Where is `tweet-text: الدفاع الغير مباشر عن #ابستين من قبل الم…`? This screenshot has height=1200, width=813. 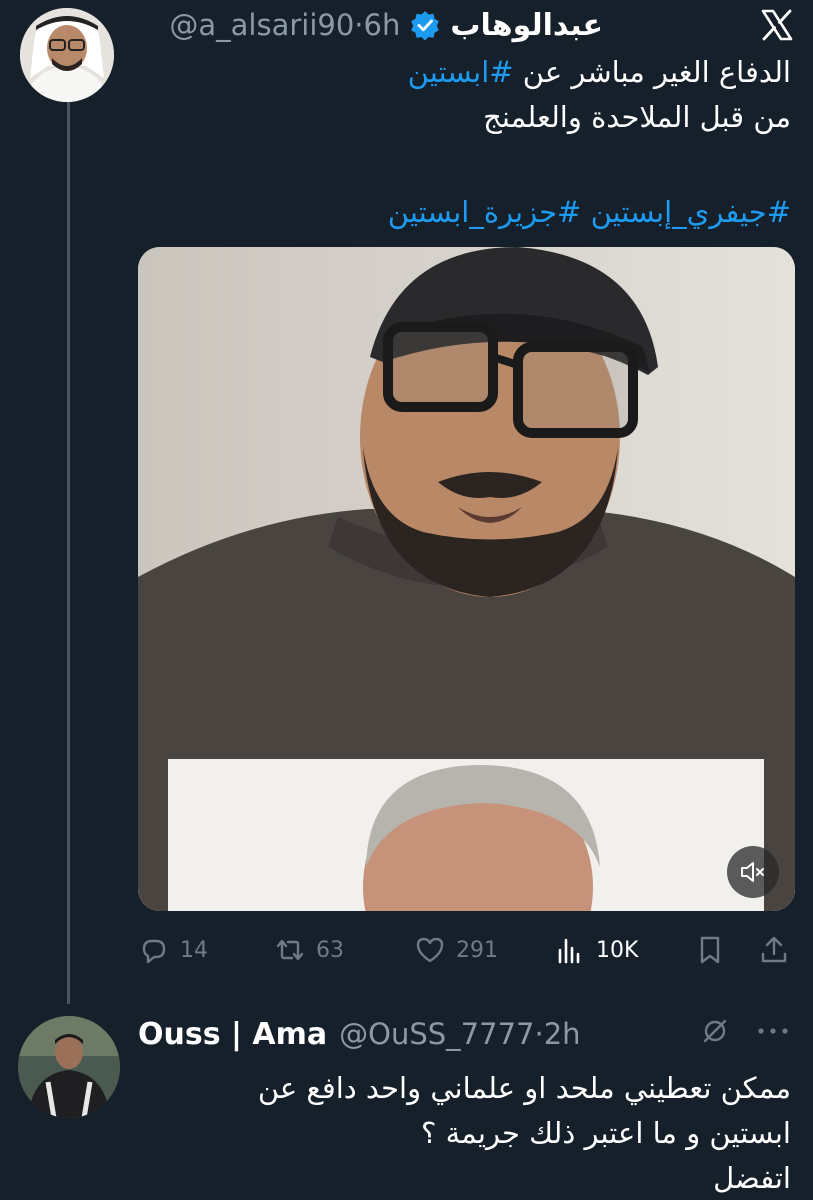
tweet-text: الدفاع الغير مباشر عن #ابستين من قبل الم… is located at coordinates (471, 95).